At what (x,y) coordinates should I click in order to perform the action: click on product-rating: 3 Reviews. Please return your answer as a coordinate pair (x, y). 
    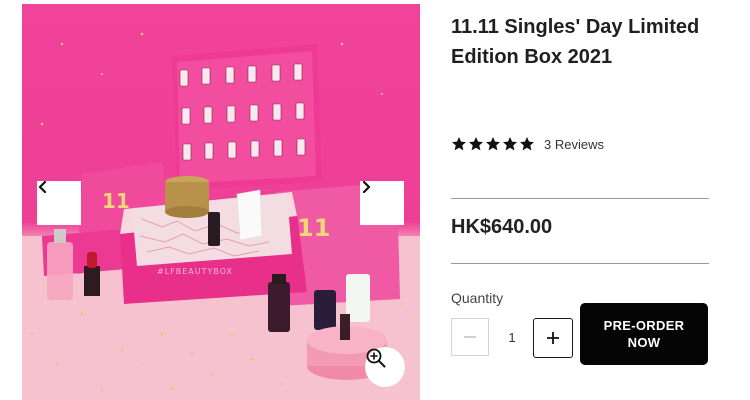
    Looking at the image, I should click on (527, 144).